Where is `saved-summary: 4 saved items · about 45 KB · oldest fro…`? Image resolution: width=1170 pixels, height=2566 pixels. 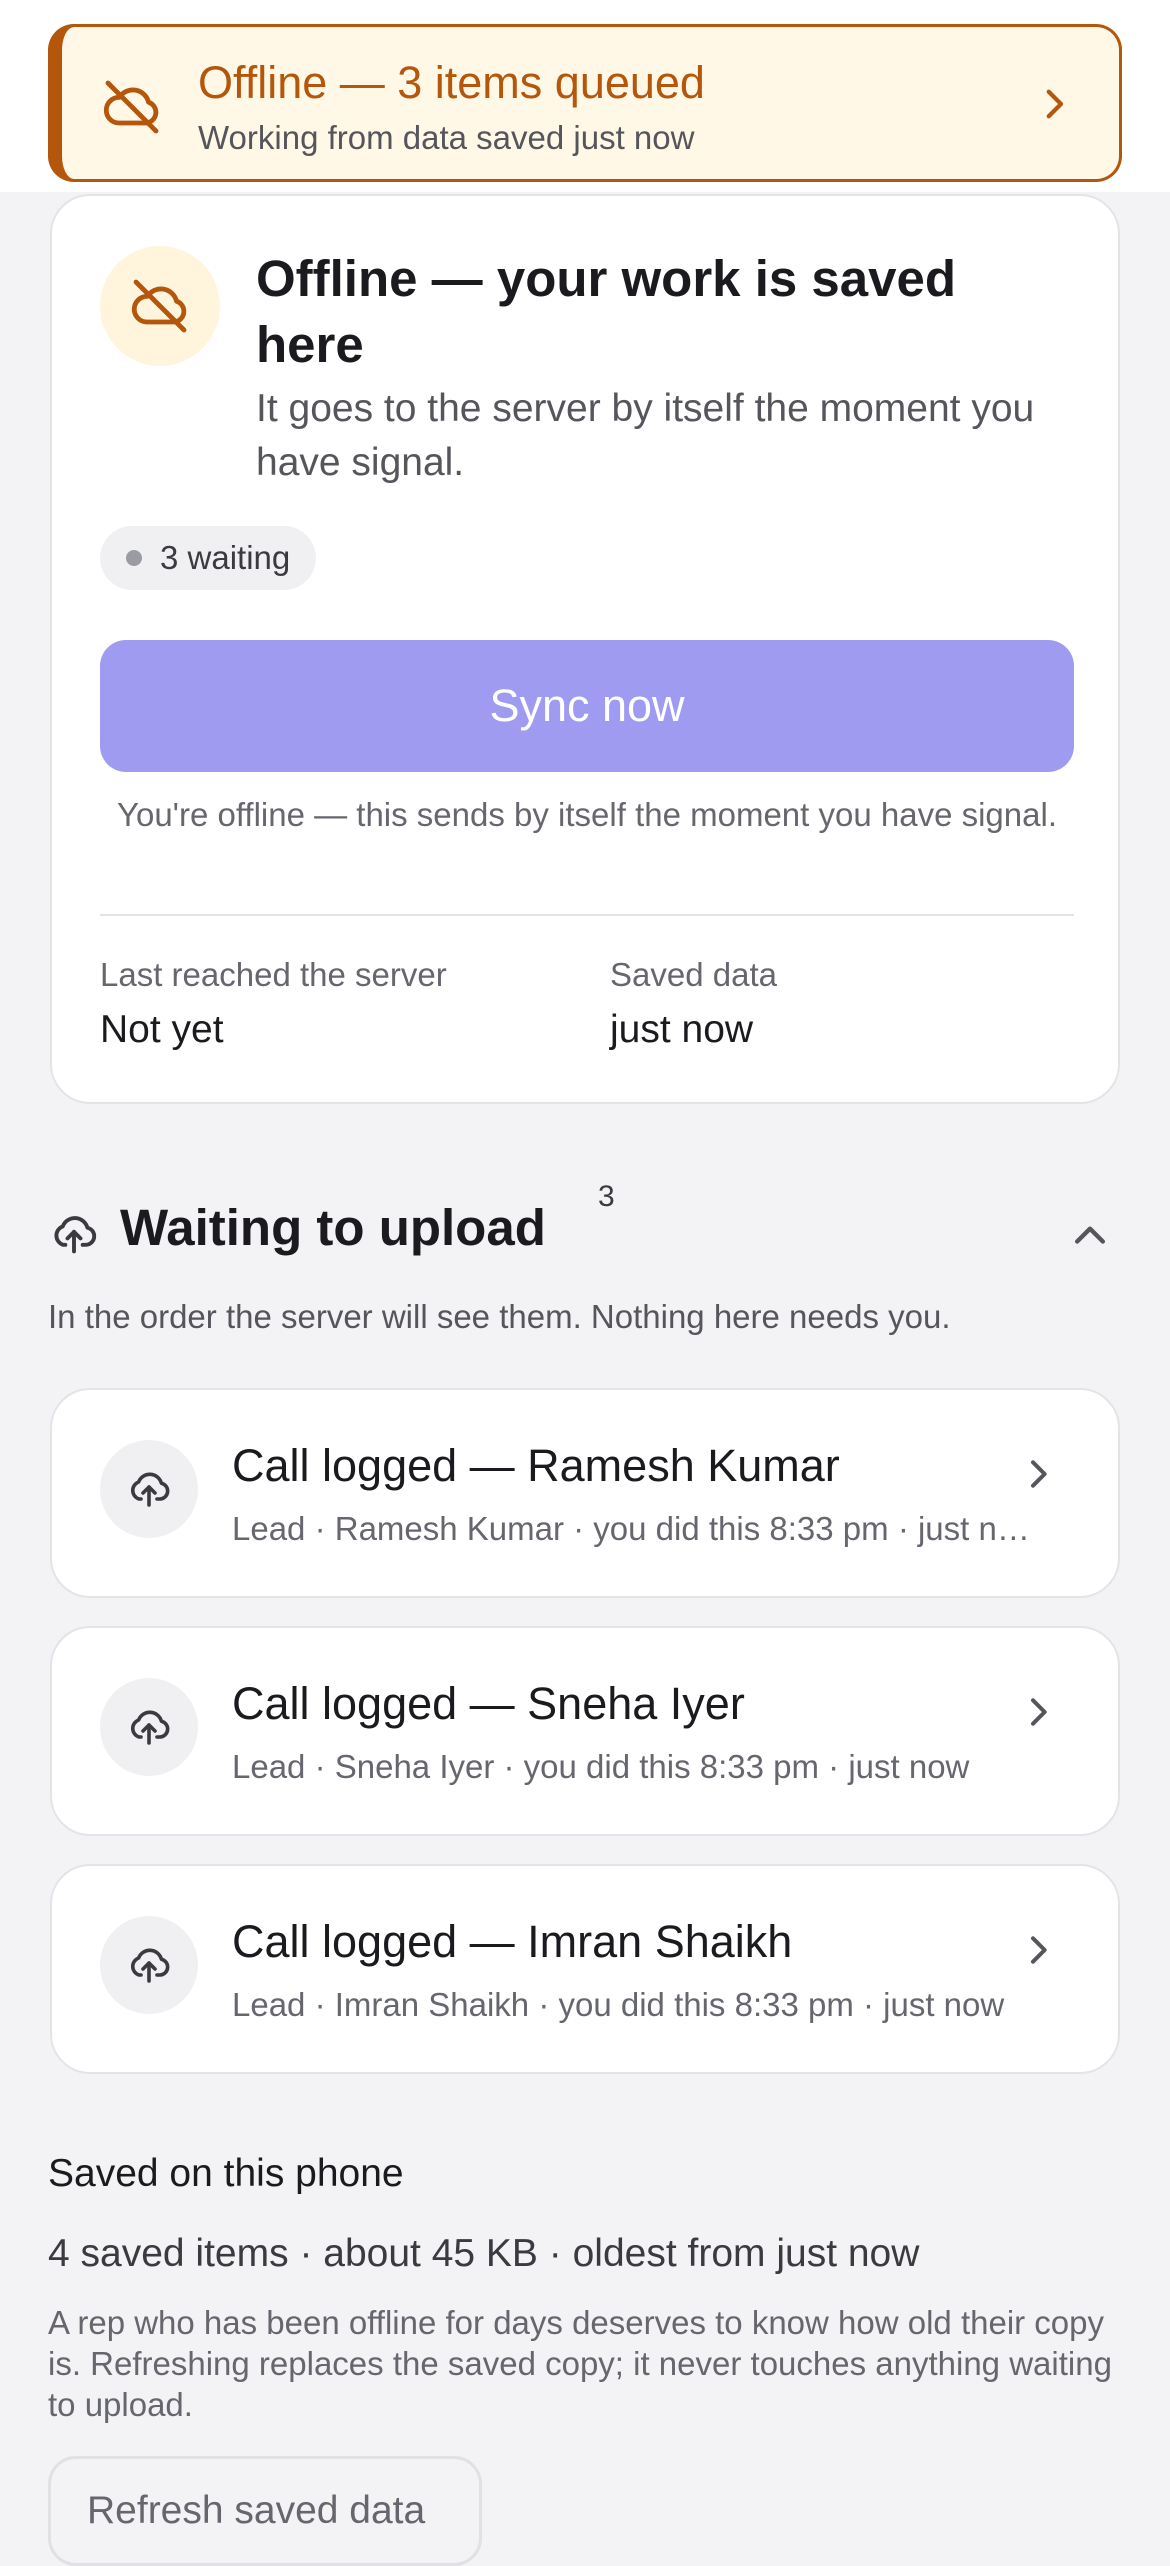 saved-summary: 4 saved items · about 45 KB · oldest fro… is located at coordinates (484, 2253).